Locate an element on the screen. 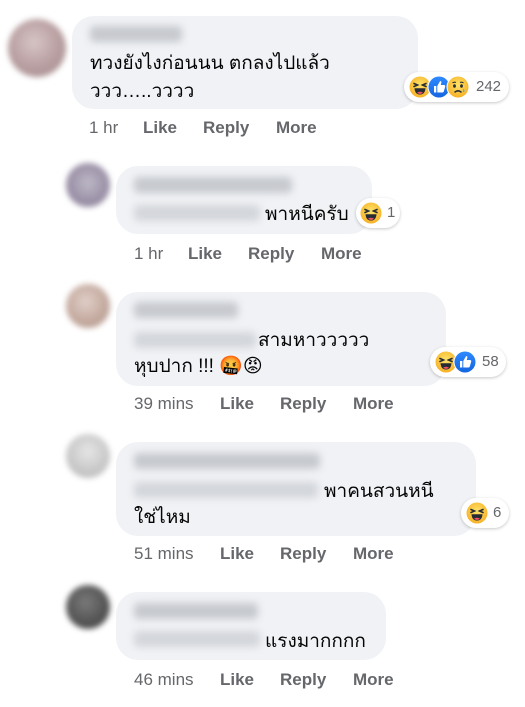  sad-icon is located at coordinates (458, 87).